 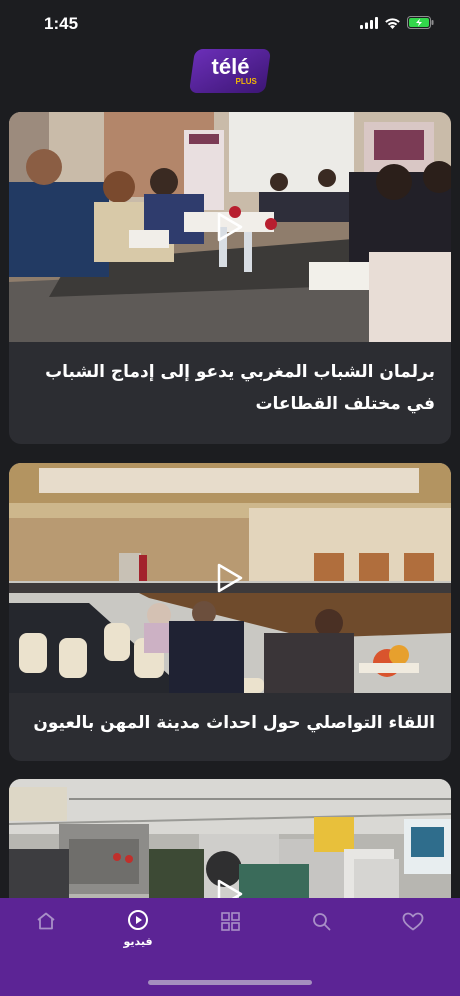 I want to click on header: télé PLUS, so click(x=230, y=71).